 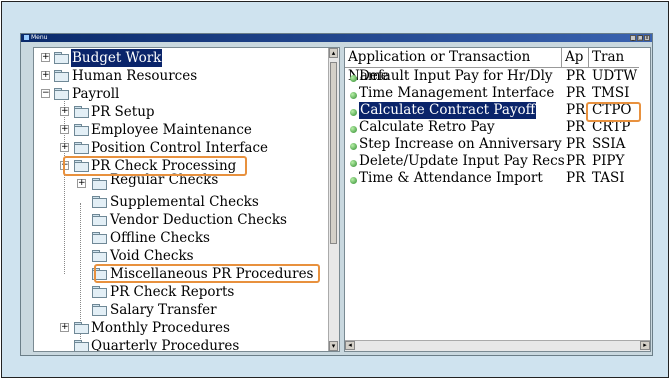 What do you see at coordinates (160, 238) in the screenshot?
I see `tree-item-label: Offline Checks` at bounding box center [160, 238].